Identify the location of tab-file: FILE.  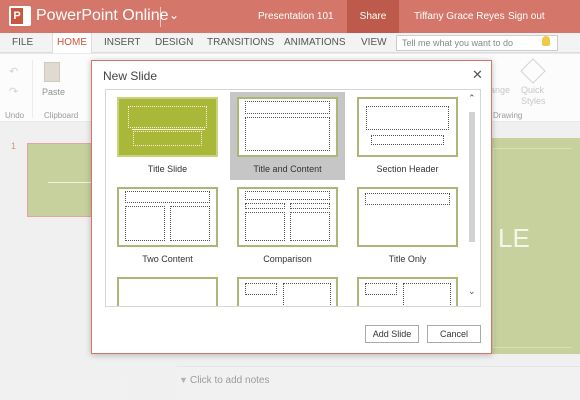
(22, 43).